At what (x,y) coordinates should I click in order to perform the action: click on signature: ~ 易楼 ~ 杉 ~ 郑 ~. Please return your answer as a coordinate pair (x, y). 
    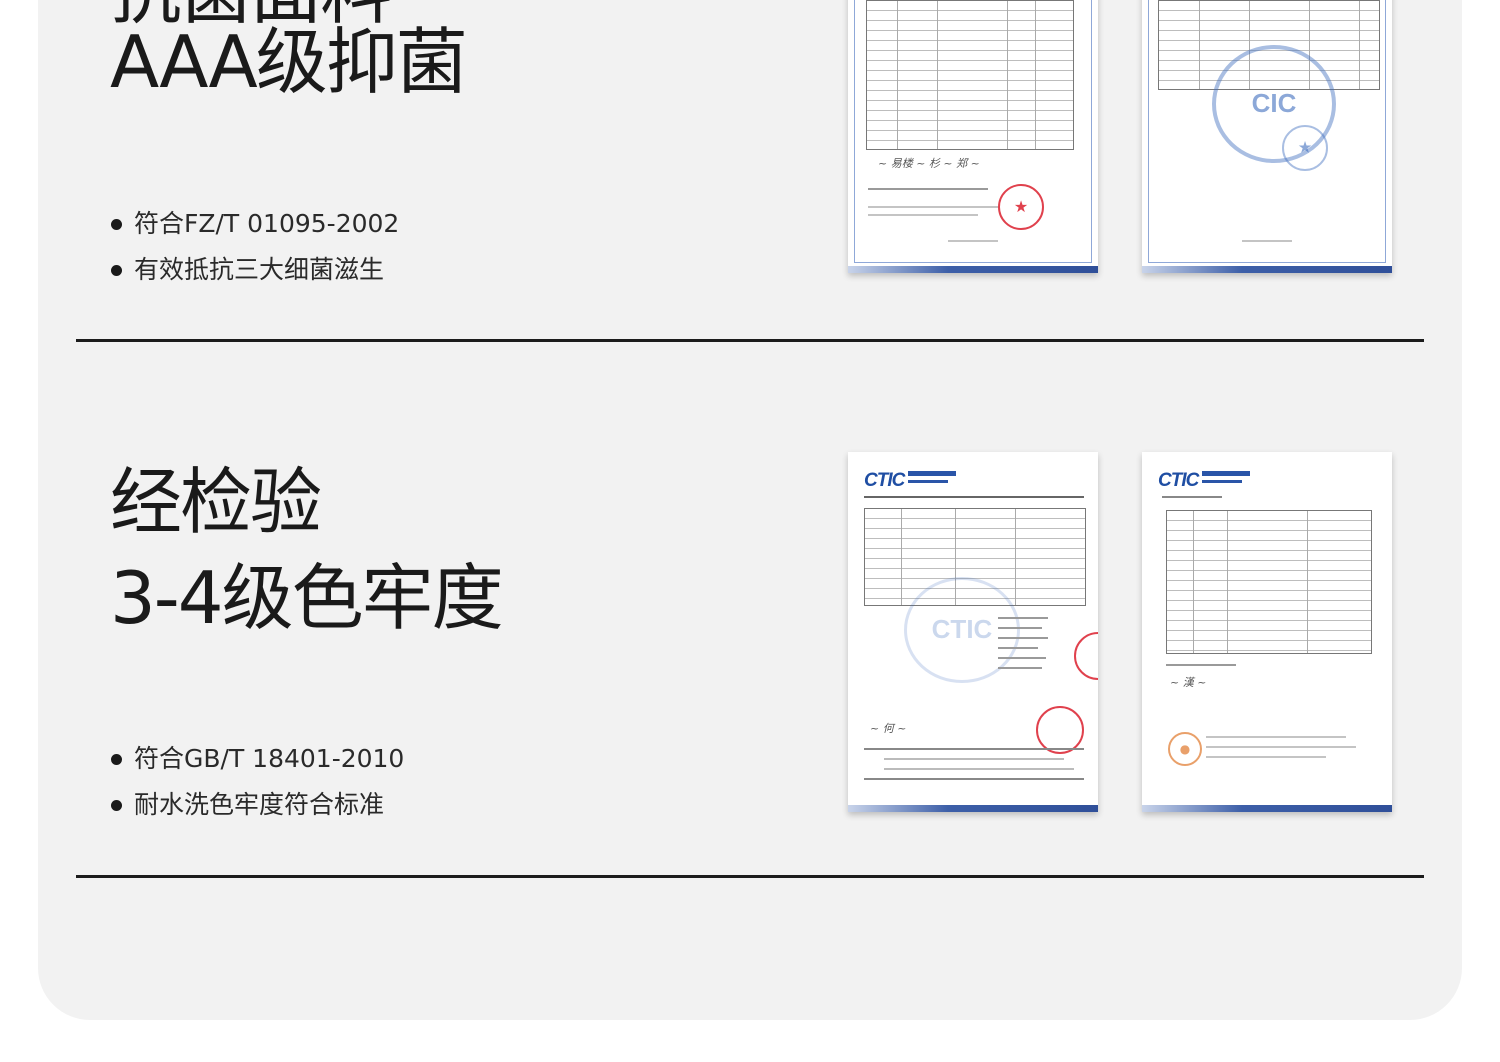
    Looking at the image, I should click on (929, 163).